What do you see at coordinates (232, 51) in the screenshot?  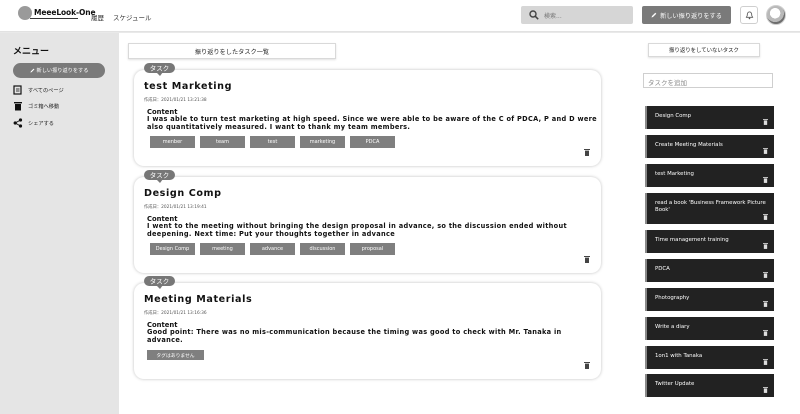 I see `reflected-tasks-header: 振り返りをしたタスク一覧` at bounding box center [232, 51].